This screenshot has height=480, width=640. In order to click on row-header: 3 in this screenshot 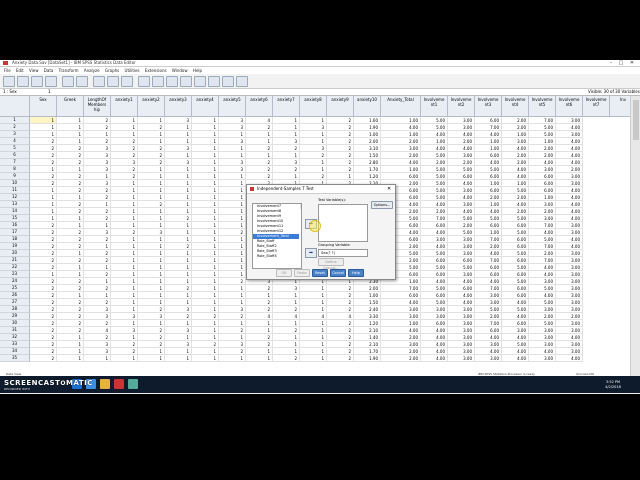, I will do `click(15, 134)`.